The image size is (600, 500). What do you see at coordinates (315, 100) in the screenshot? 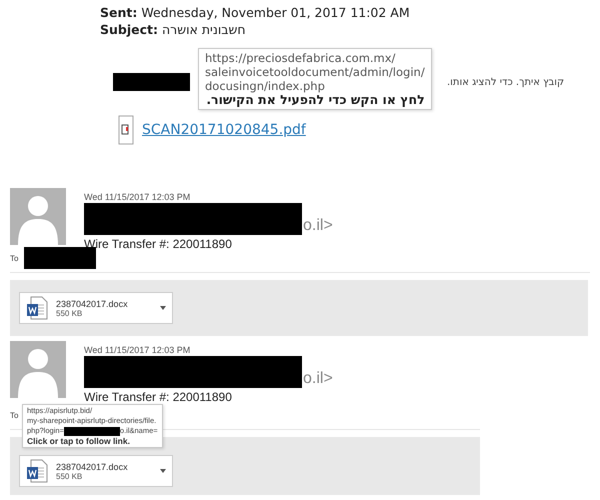
I see `tooltip-hint: לחץ או הקש כדי להפעיל את הקישור.` at bounding box center [315, 100].